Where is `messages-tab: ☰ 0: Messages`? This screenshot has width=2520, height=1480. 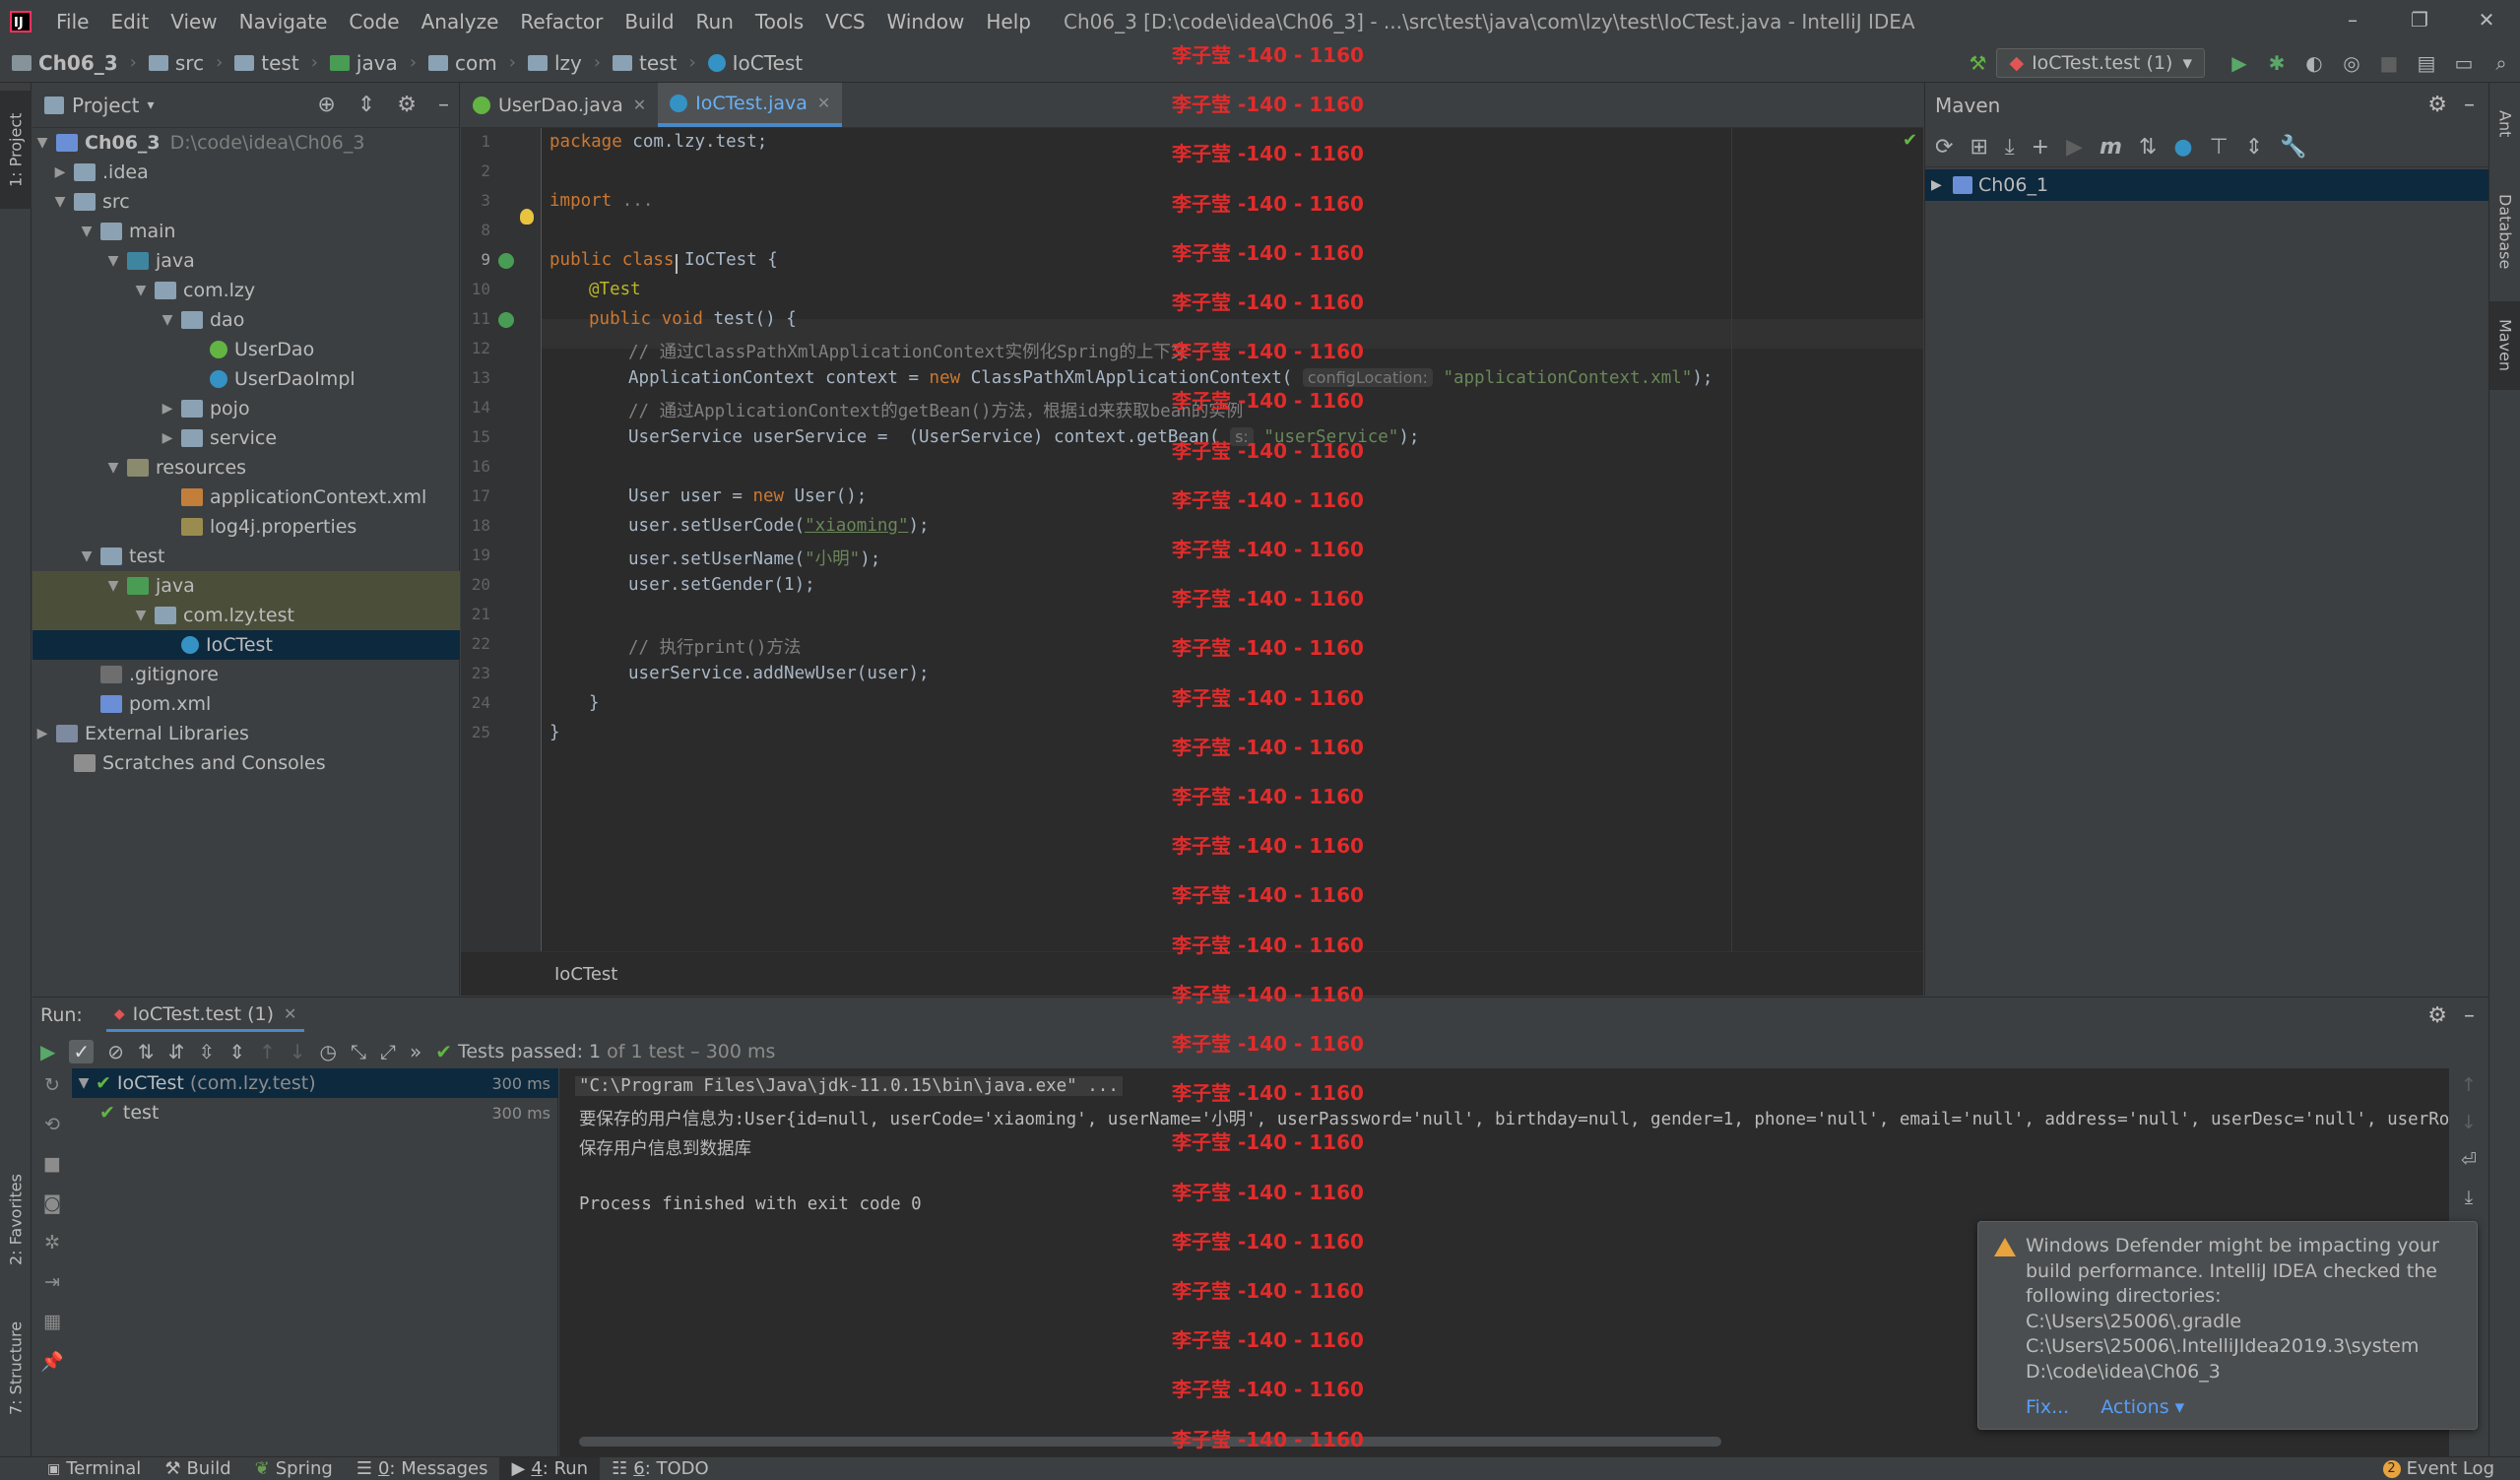
messages-tab: ☰ 0: Messages is located at coordinates (422, 1468).